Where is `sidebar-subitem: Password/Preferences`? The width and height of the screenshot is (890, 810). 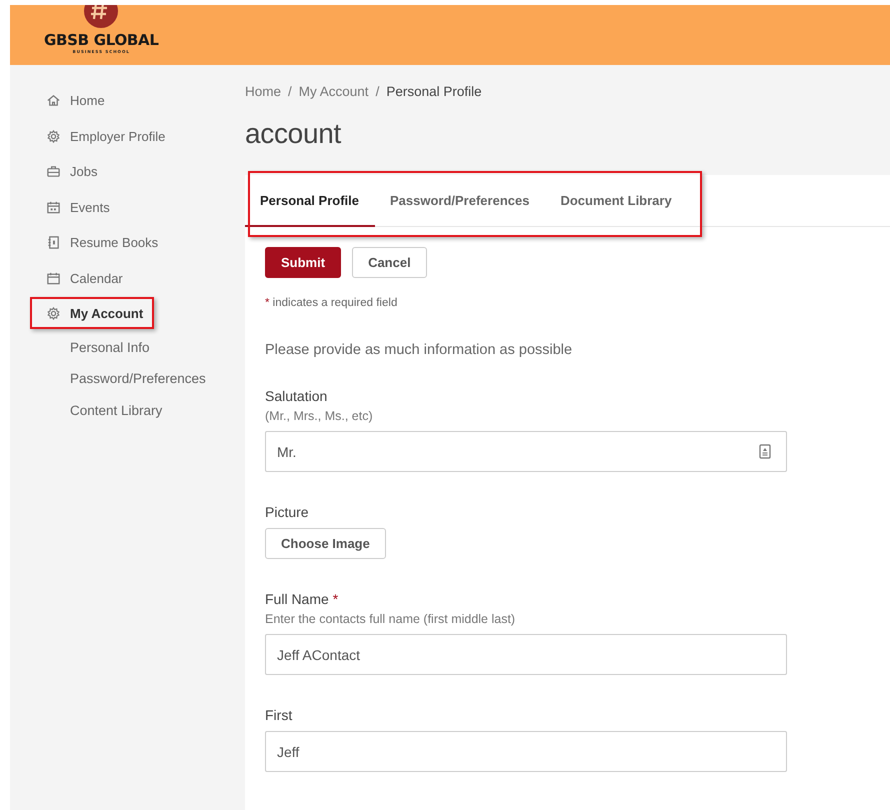
sidebar-subitem: Password/Preferences is located at coordinates (127, 378).